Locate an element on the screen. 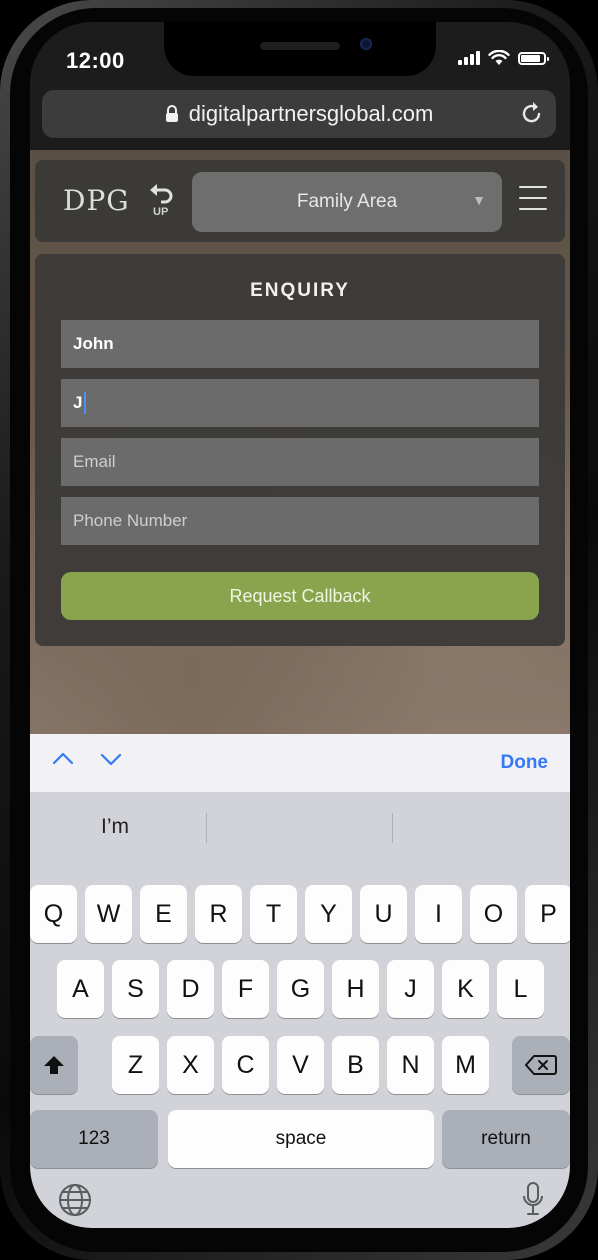 This screenshot has height=1260, width=598. front-camera is located at coordinates (366, 44).